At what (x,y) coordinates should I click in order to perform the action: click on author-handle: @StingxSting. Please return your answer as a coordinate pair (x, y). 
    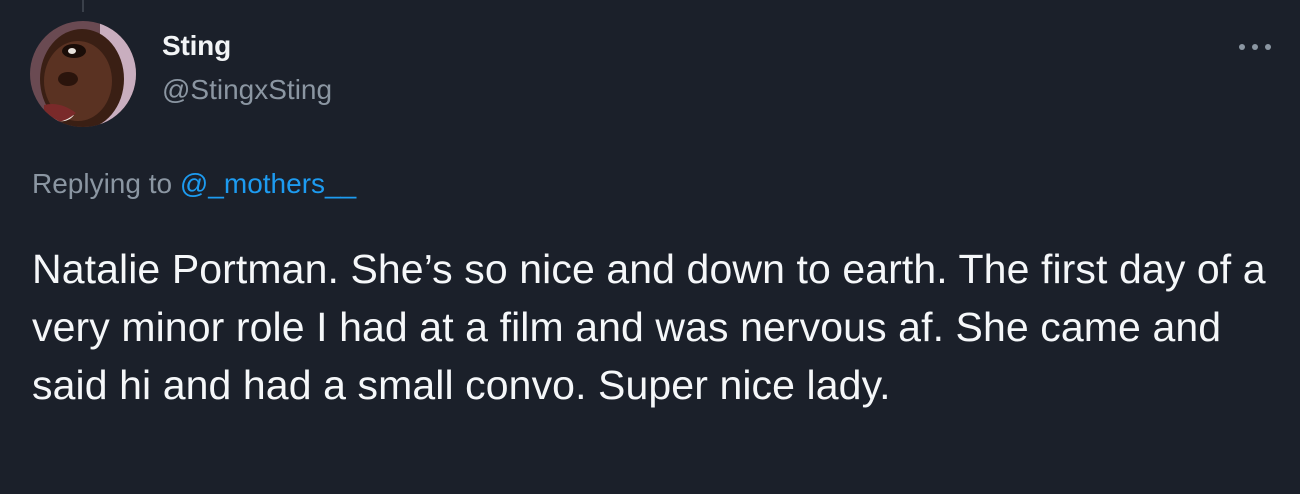
    Looking at the image, I should click on (247, 90).